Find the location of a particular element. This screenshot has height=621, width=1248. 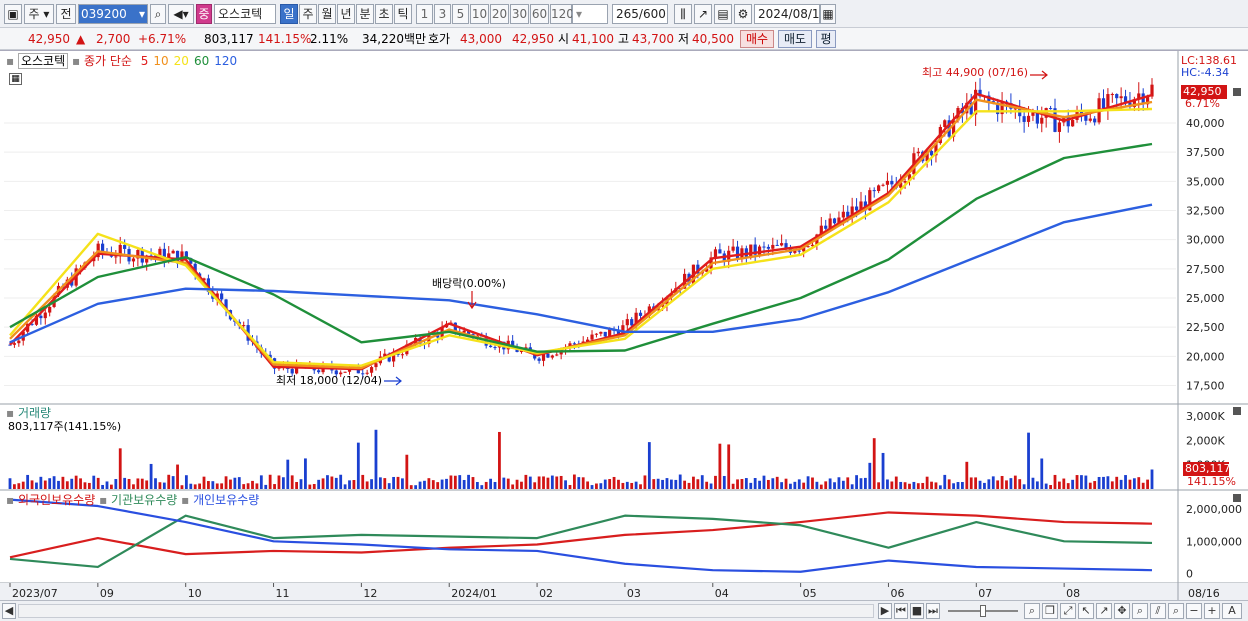

interval-tab: 주 is located at coordinates (308, 14).